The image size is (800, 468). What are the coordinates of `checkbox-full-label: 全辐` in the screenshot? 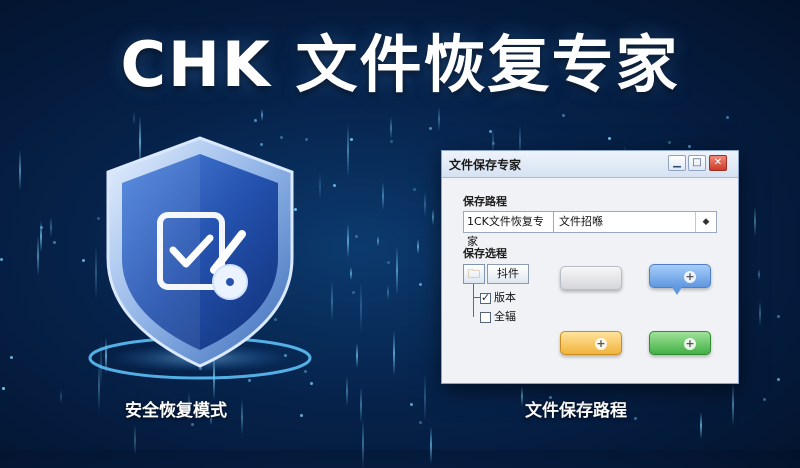 It's located at (505, 316).